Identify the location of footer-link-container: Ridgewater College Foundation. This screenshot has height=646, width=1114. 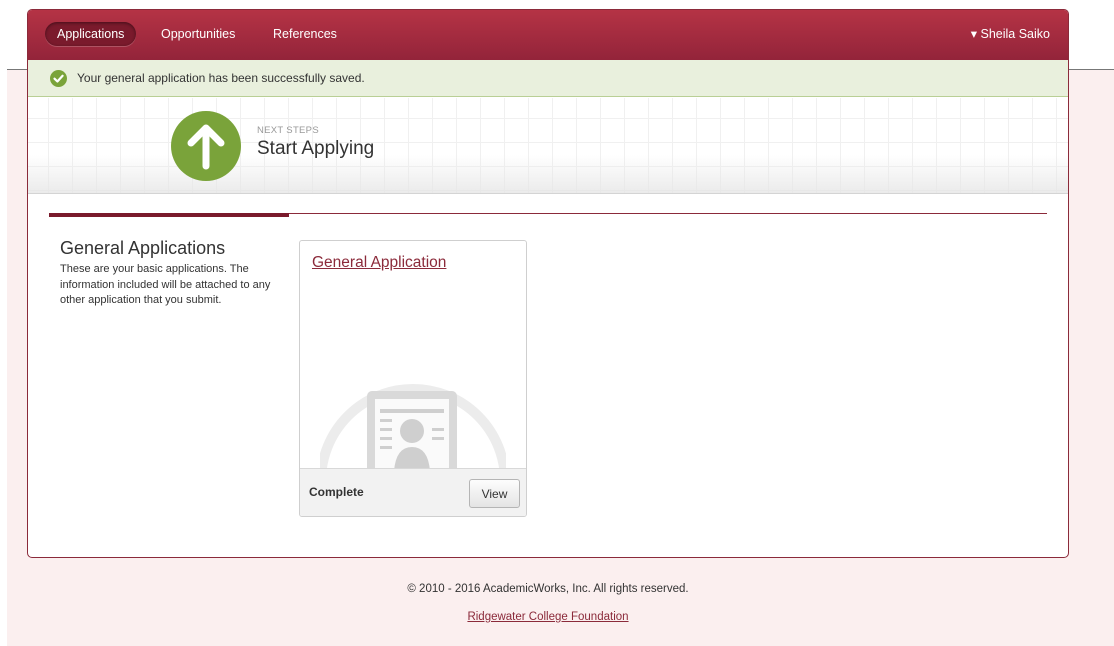
(548, 617).